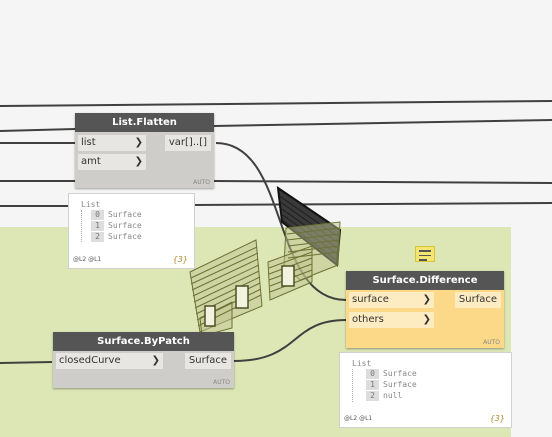 The height and width of the screenshot is (437, 552). I want to click on input-port-list: list ❯, so click(112, 143).